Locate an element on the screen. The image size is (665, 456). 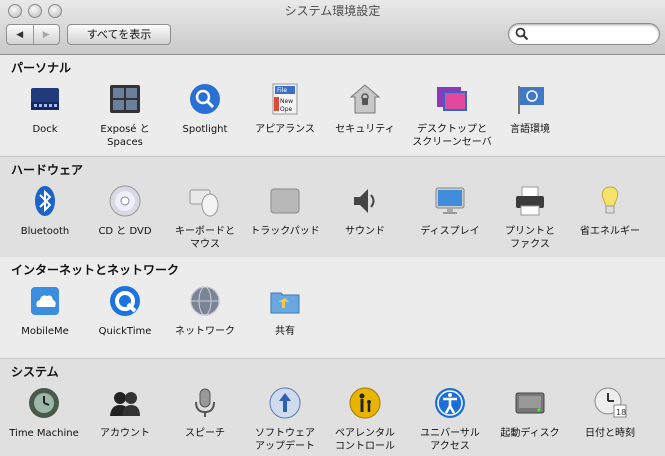
network-globe-icon is located at coordinates (205, 301).